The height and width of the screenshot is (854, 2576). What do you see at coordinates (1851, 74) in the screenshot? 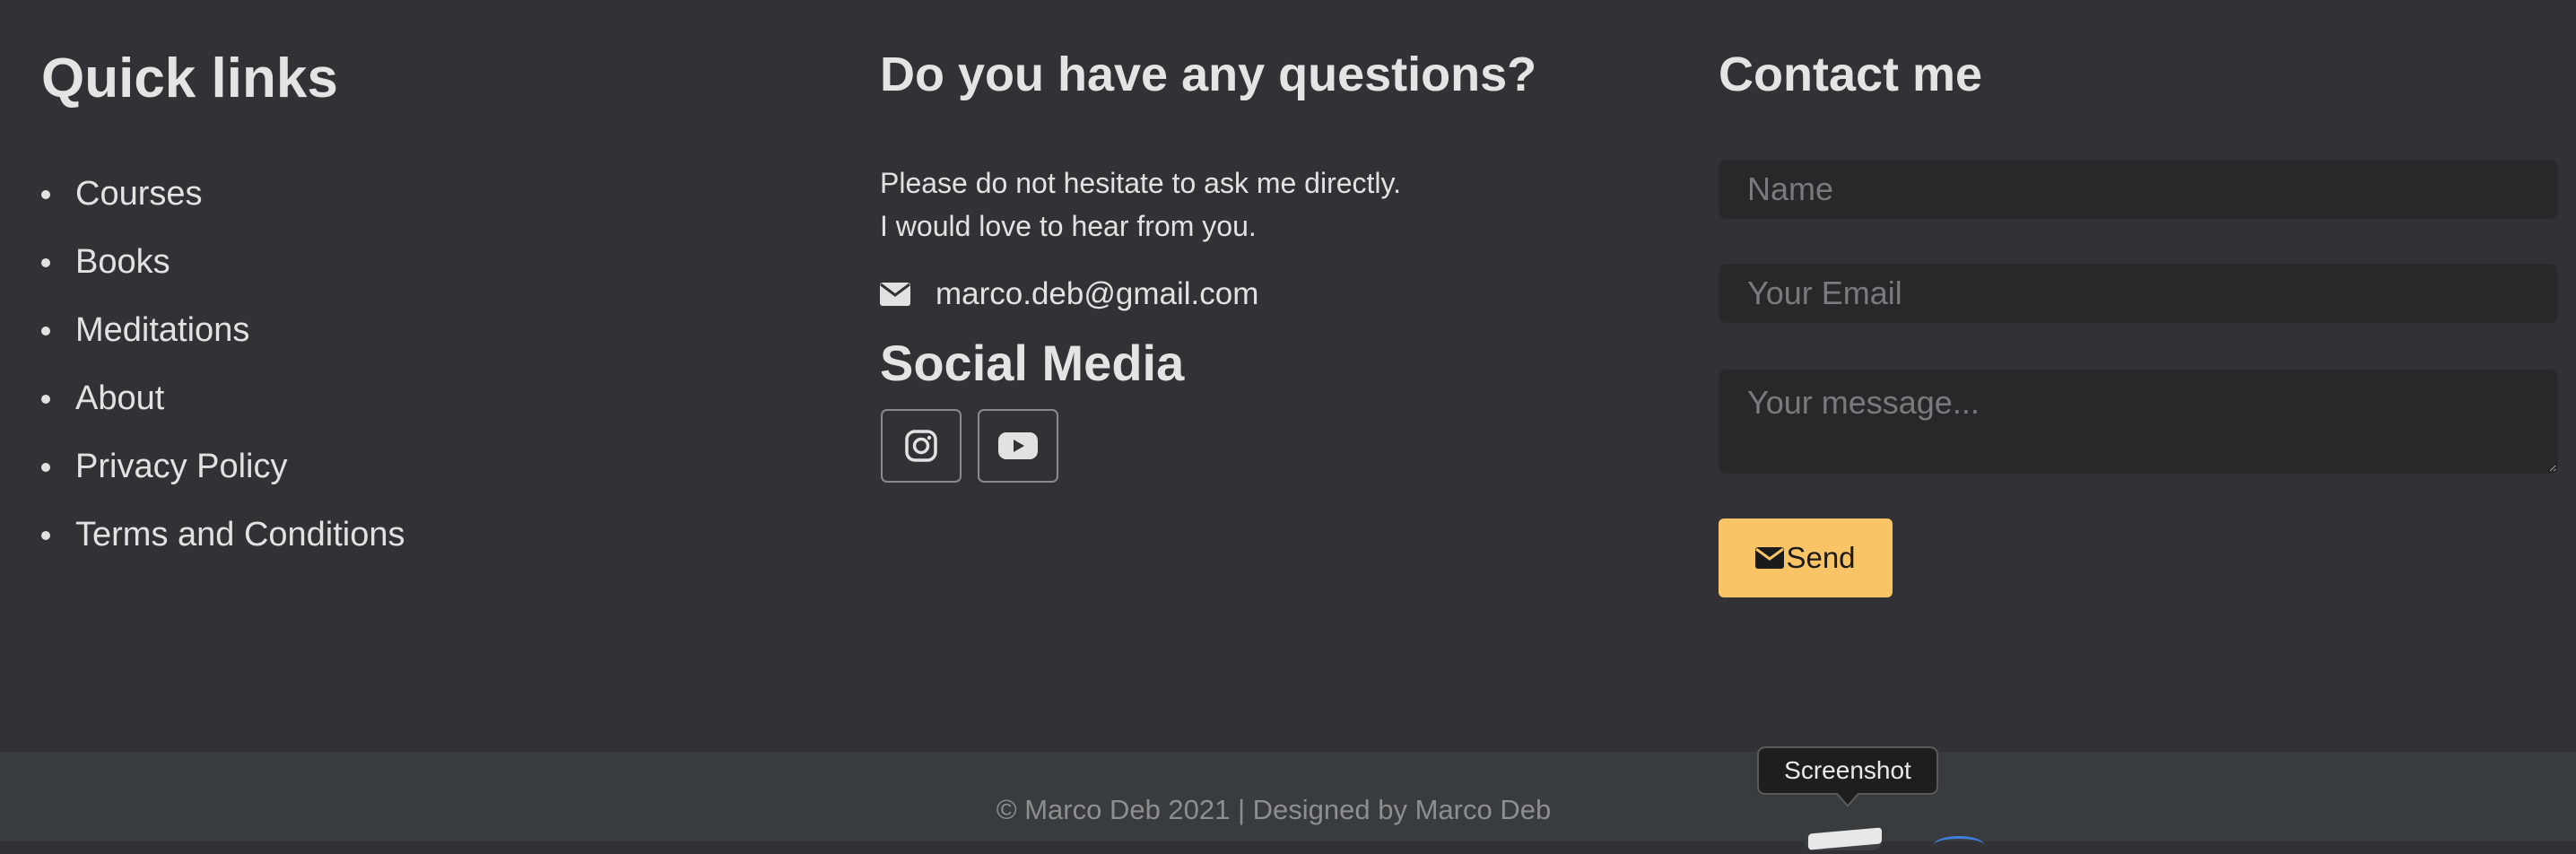
I see `contact-title: Contact me` at bounding box center [1851, 74].